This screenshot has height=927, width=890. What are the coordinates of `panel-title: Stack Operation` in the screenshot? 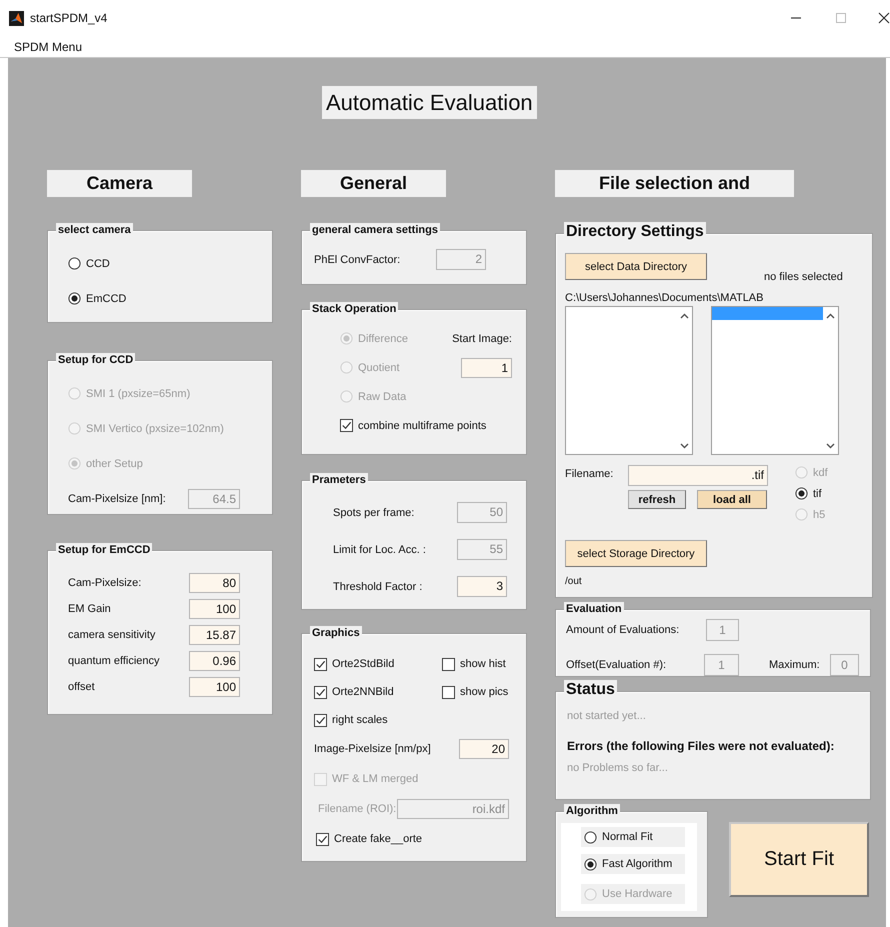 It's located at (354, 309).